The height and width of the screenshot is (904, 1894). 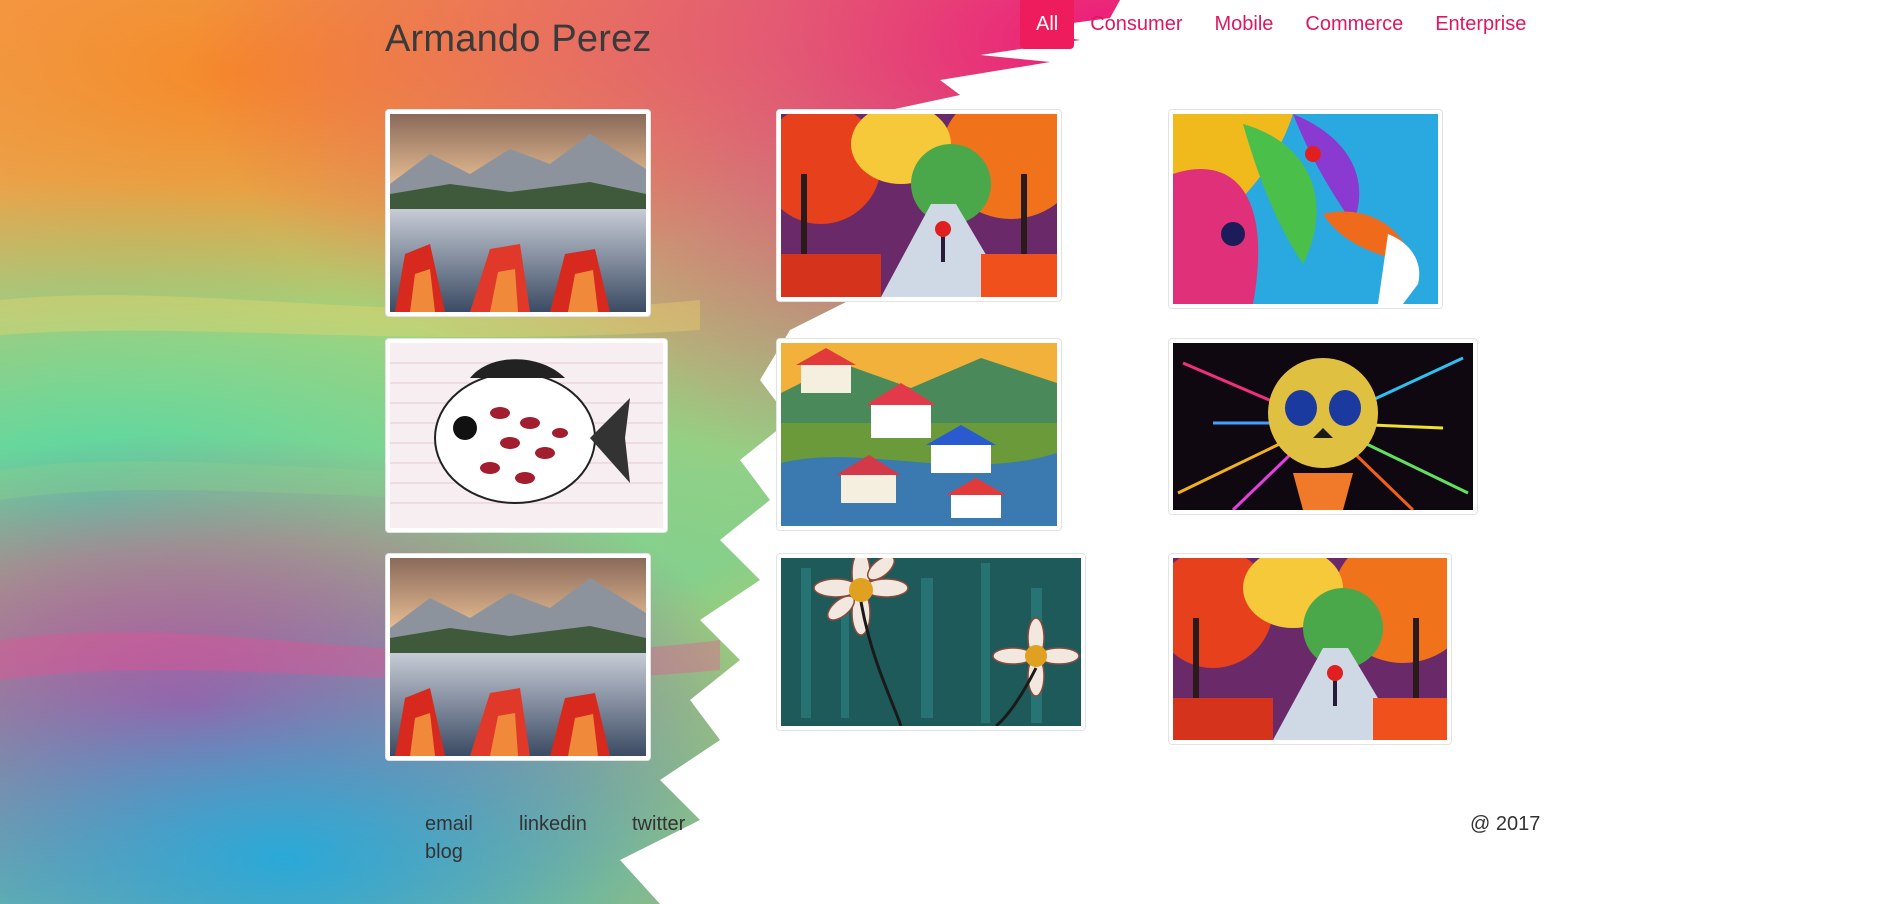 I want to click on autumn-park-thumbnail, so click(x=919, y=205).